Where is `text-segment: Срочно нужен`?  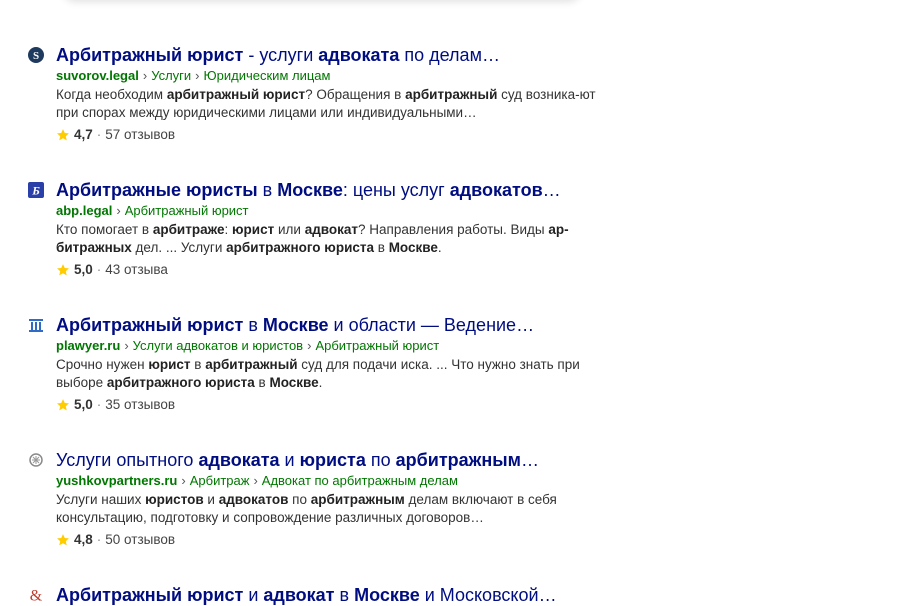
text-segment: Срочно нужен is located at coordinates (102, 364).